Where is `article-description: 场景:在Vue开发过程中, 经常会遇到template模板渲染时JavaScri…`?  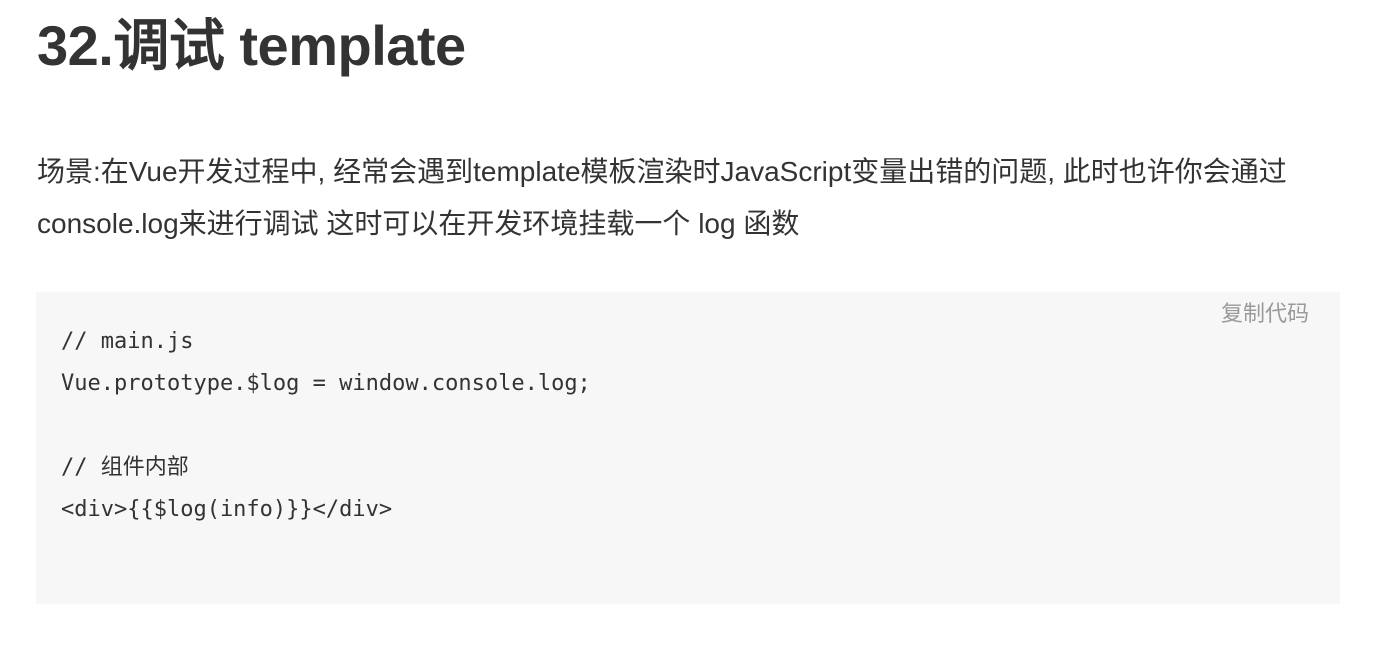 article-description: 场景:在Vue开发过程中, 经常会遇到template模板渲染时JavaScri… is located at coordinates (662, 197).